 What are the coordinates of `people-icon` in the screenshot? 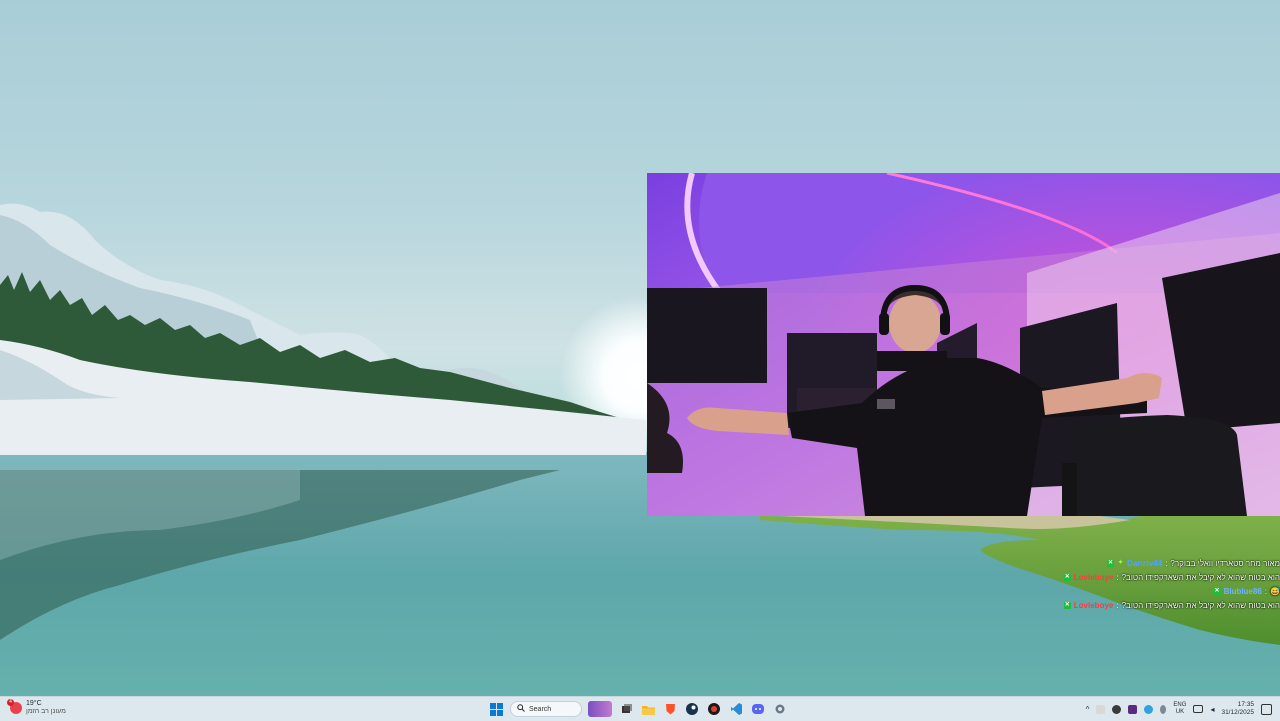 It's located at (600, 709).